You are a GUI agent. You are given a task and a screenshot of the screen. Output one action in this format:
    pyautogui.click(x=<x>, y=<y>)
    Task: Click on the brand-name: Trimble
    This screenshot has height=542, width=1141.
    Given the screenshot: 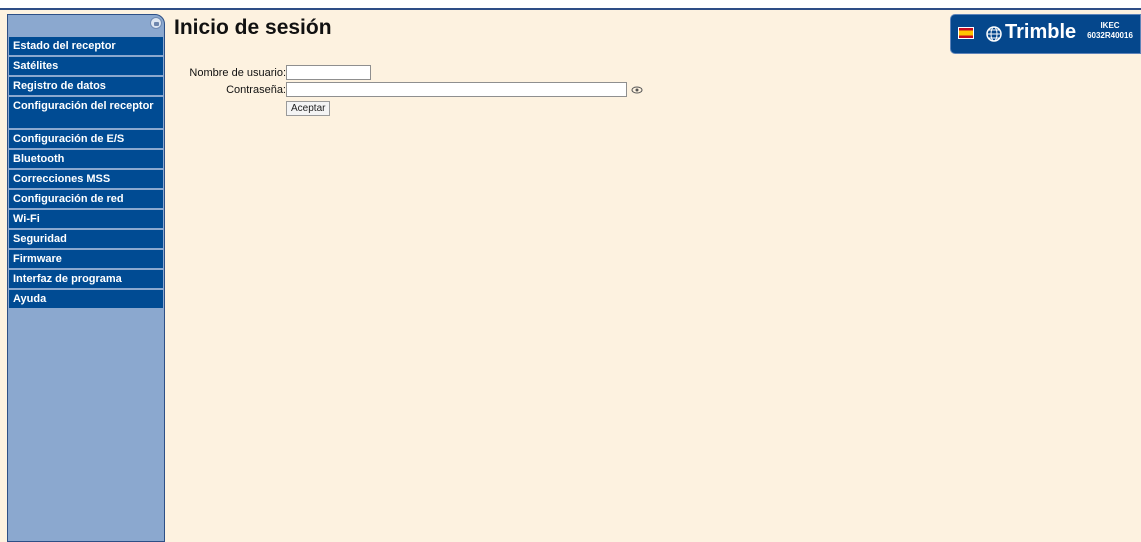 What is the action you would take?
    pyautogui.click(x=1041, y=32)
    